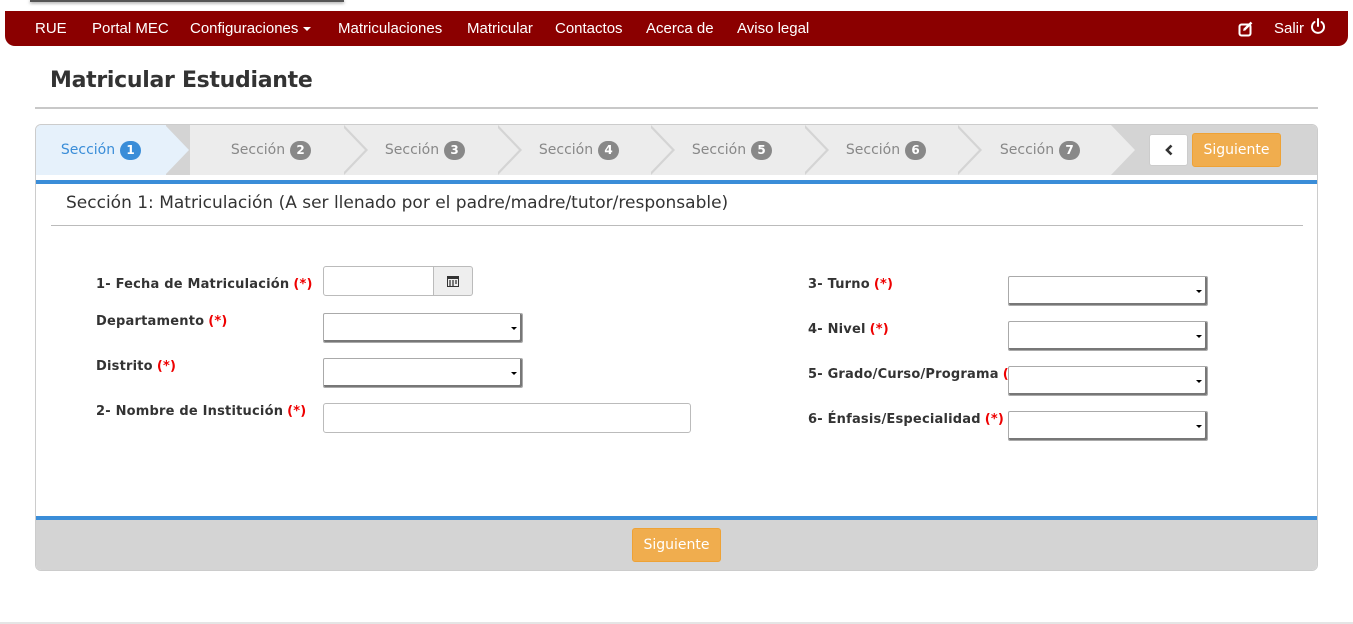 Image resolution: width=1353 pixels, height=624 pixels. Describe the element at coordinates (916, 150) in the screenshot. I see `step-badge: 6` at that location.